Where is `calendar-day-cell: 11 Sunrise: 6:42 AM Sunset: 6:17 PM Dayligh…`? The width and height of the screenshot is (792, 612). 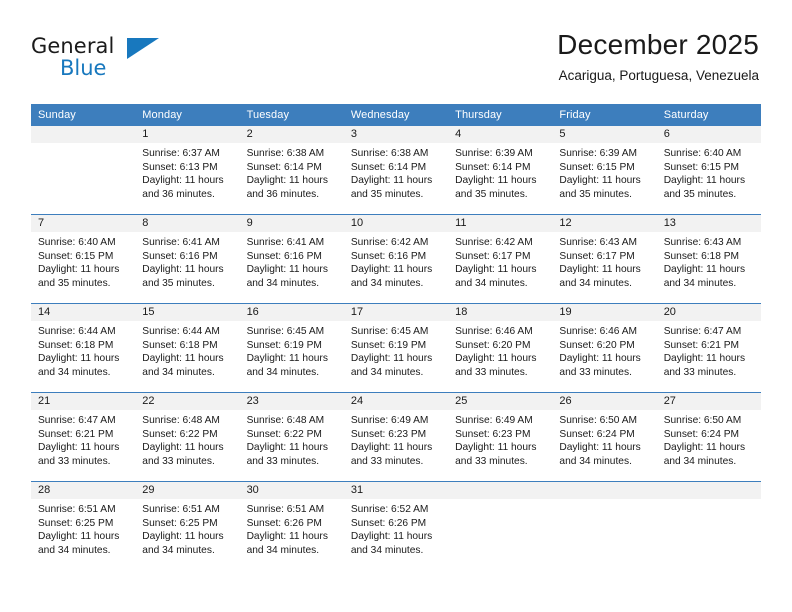
calendar-day-cell: 11 Sunrise: 6:42 AM Sunset: 6:17 PM Dayligh… is located at coordinates (500, 259).